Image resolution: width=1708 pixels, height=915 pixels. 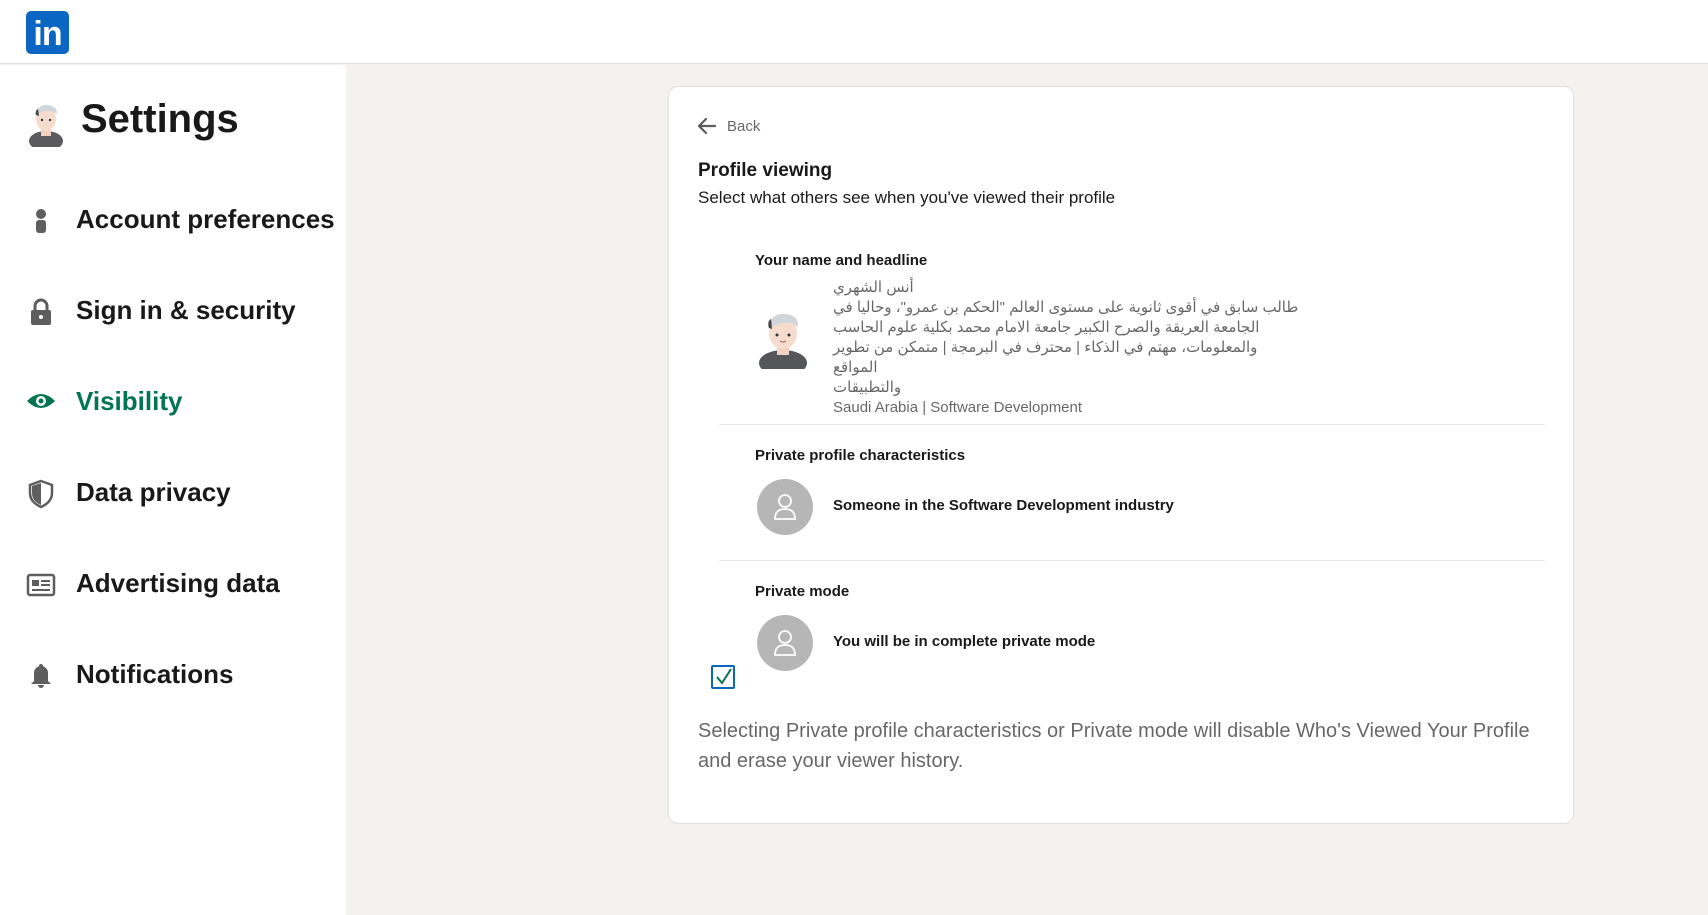 What do you see at coordinates (802, 591) in the screenshot?
I see `option-label: Private mode` at bounding box center [802, 591].